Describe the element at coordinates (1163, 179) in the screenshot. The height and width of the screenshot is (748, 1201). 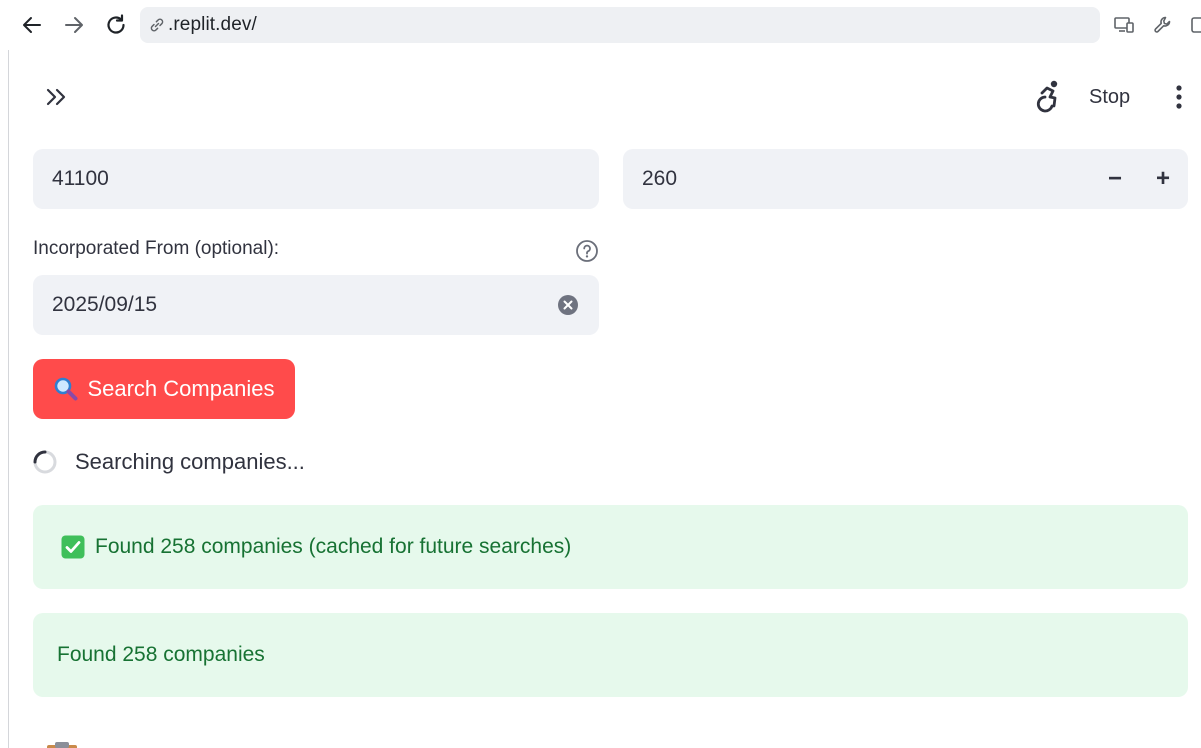
I see `increment-button: +` at that location.